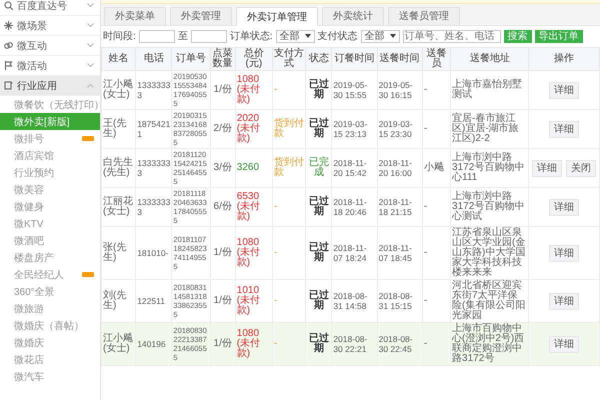 The width and height of the screenshot is (600, 400). Describe the element at coordinates (489, 344) in the screenshot. I see `table-cell: 上海市百购物中心(澄浏中2号)西联商定购澄浏中路3172号` at that location.